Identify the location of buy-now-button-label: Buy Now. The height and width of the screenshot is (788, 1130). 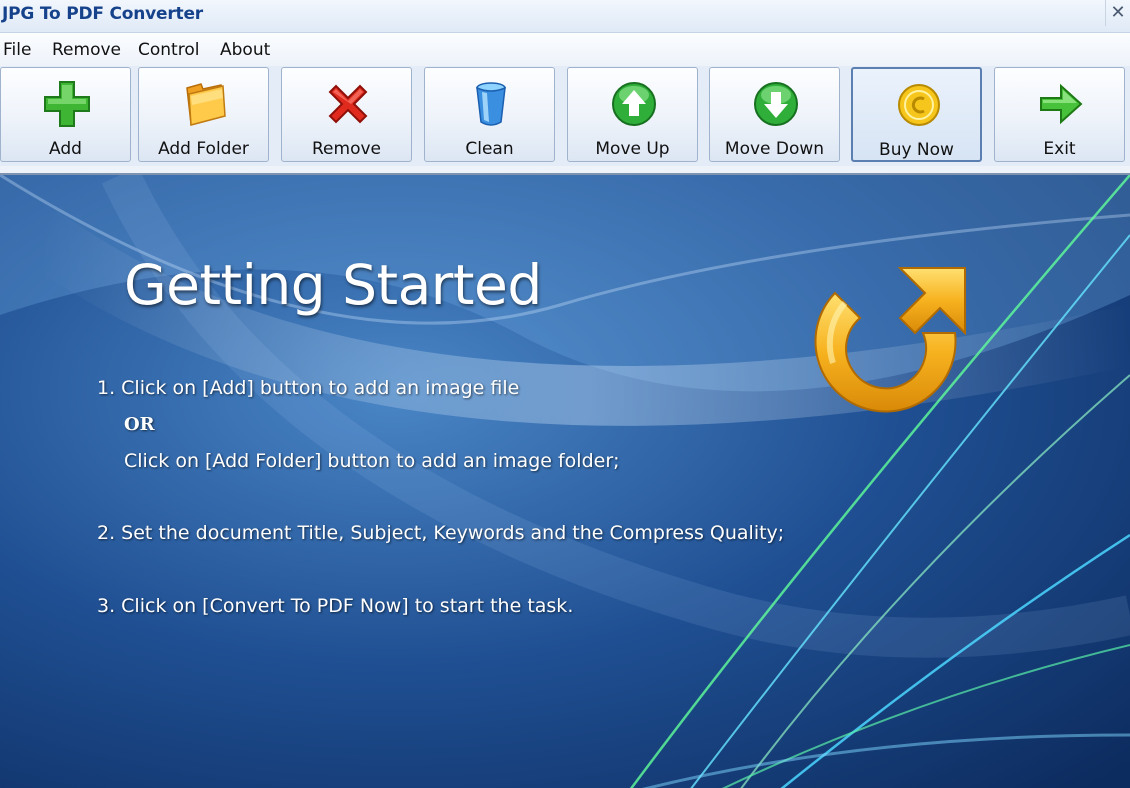
(916, 150).